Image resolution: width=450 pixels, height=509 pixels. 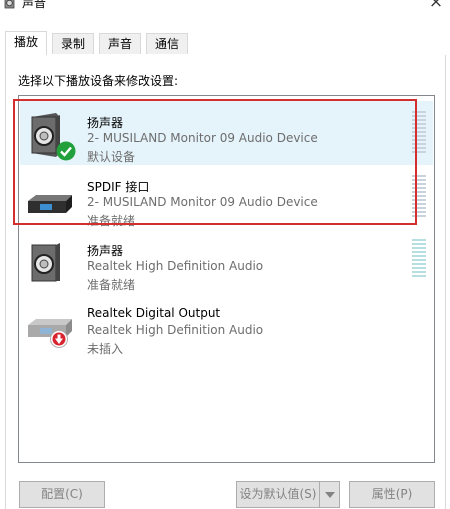 I want to click on device-status: 默认设备, so click(x=111, y=157).